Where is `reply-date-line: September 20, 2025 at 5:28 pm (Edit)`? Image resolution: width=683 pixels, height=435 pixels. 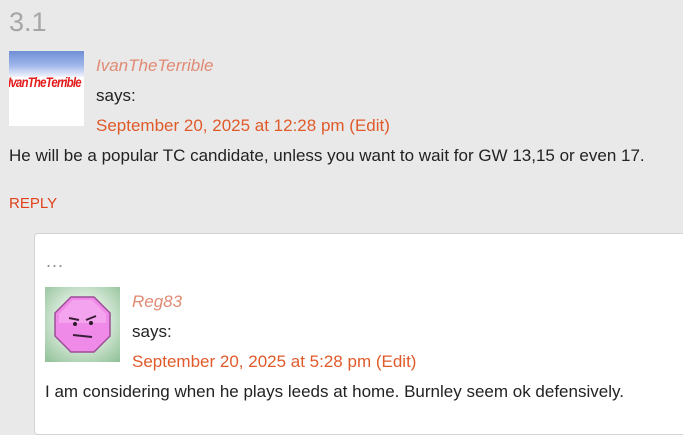 reply-date-line: September 20, 2025 at 5:28 pm (Edit) is located at coordinates (274, 362).